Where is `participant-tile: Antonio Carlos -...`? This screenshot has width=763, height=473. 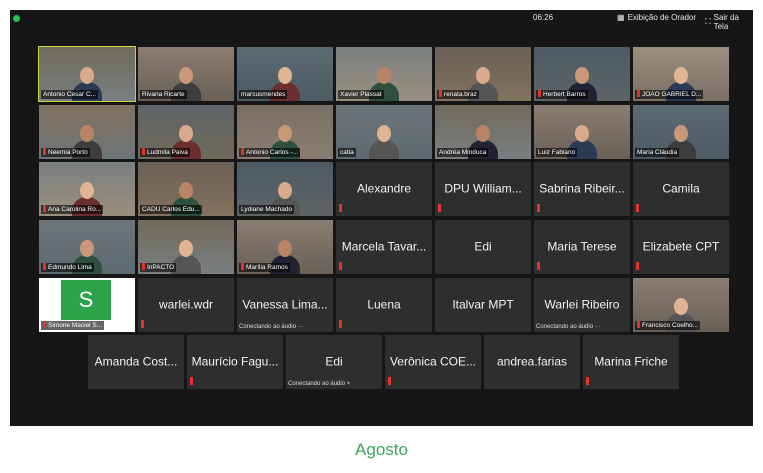 participant-tile: Antonio Carlos -... is located at coordinates (285, 132).